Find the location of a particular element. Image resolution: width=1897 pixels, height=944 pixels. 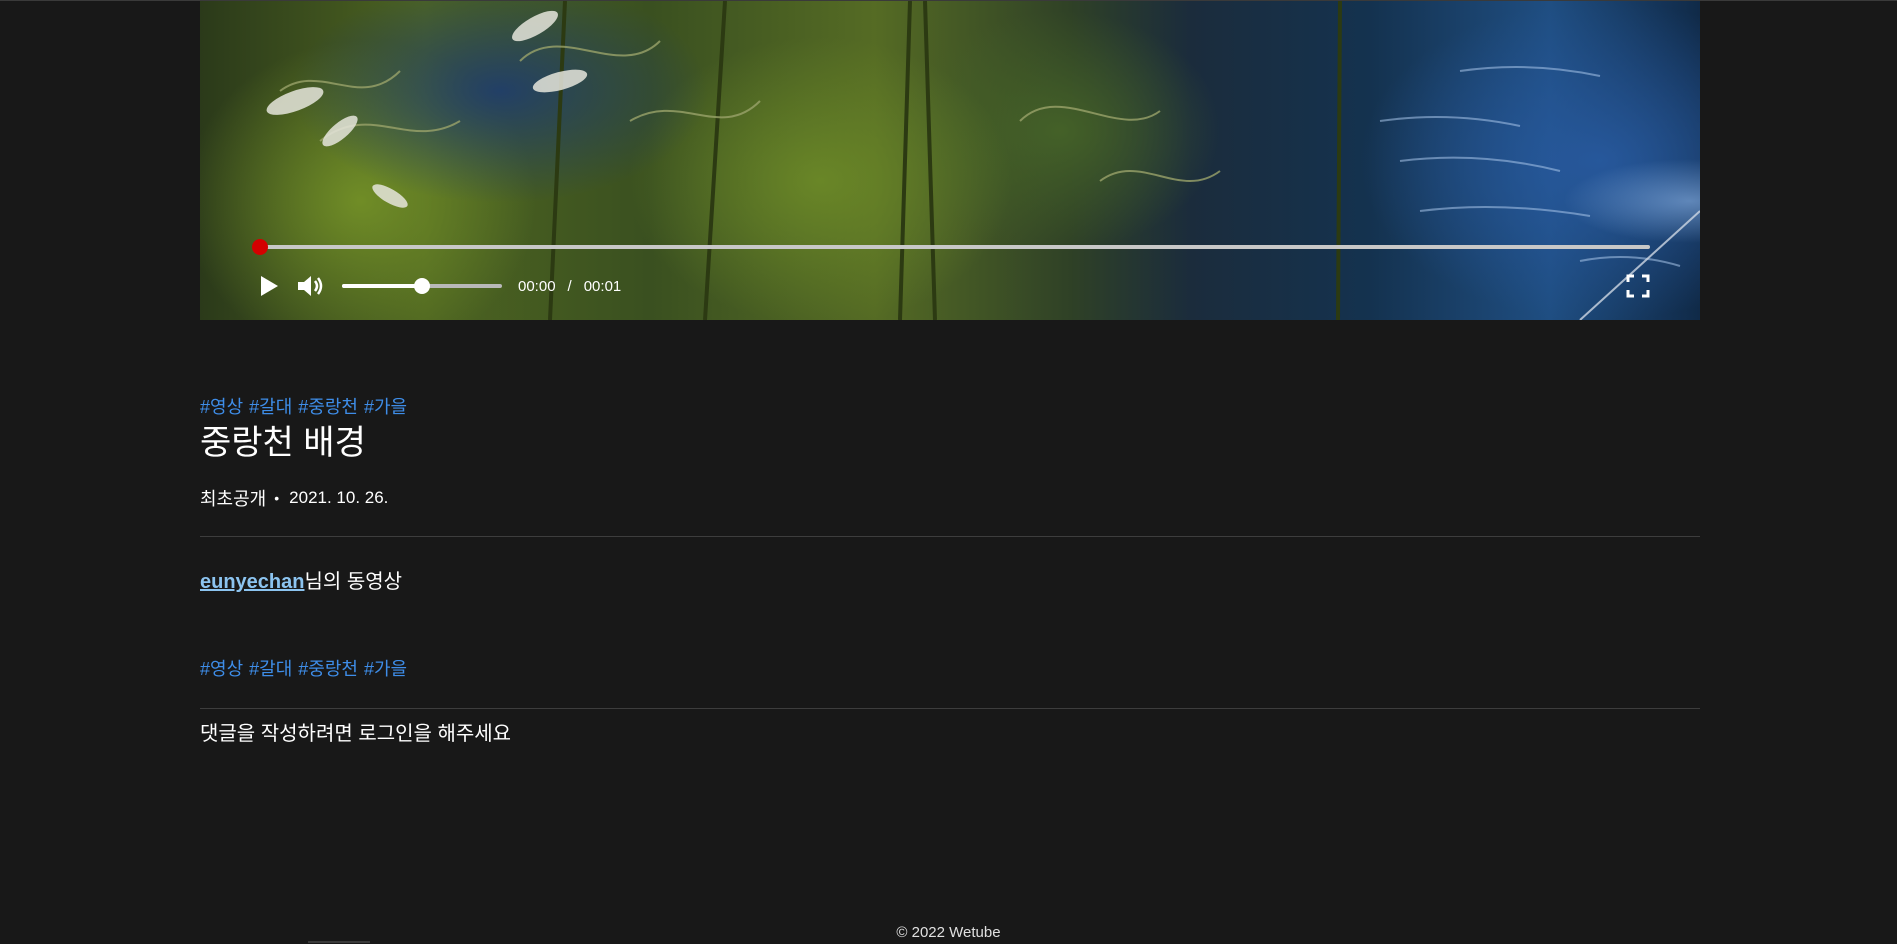

volume-thumb is located at coordinates (422, 286).